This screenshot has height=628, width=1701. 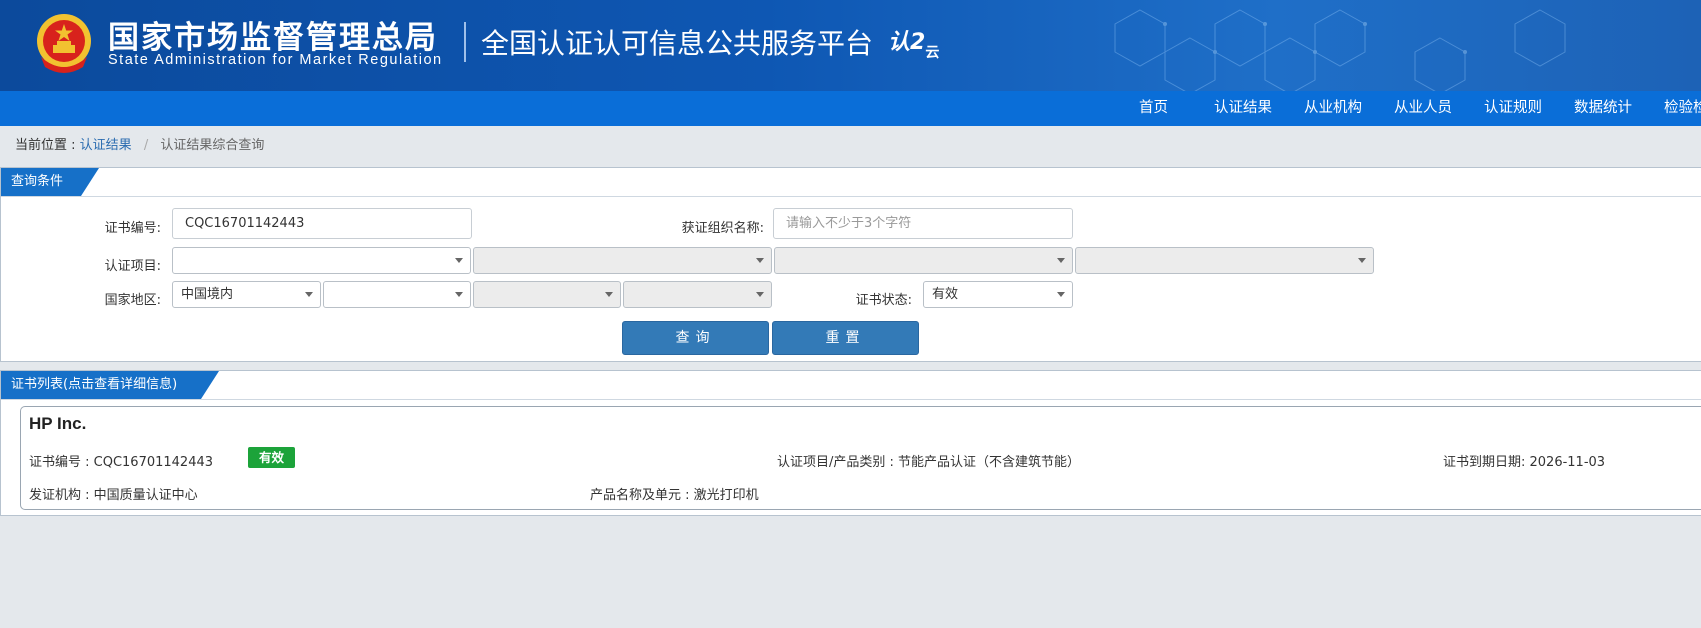 What do you see at coordinates (674, 495) in the screenshot?
I see `result-product: 产品名称及单元 : 激光打印机` at bounding box center [674, 495].